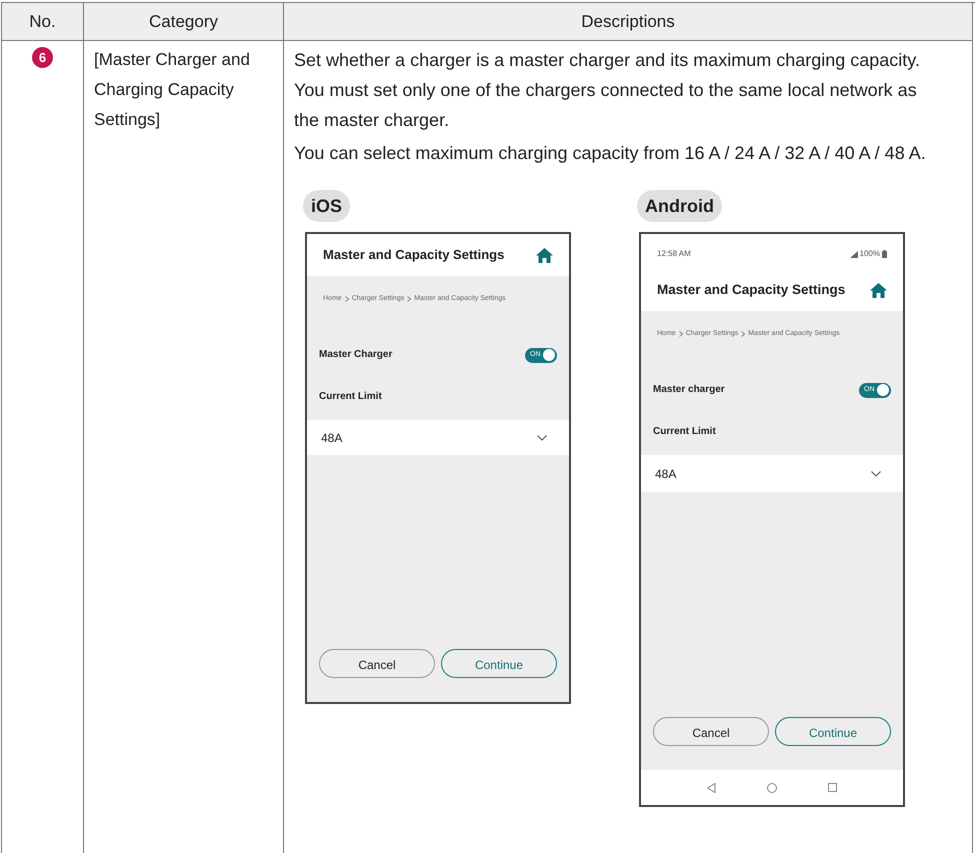 The width and height of the screenshot is (975, 853). Describe the element at coordinates (172, 89) in the screenshot. I see `category-text: [Master Charger and Charging Capacity Settings]` at that location.